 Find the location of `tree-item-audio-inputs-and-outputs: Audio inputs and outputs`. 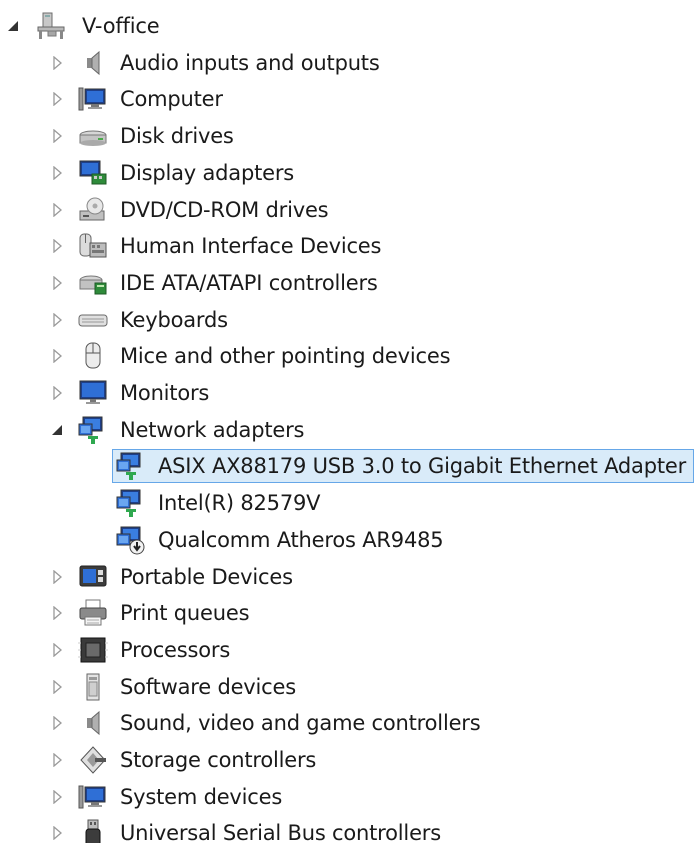

tree-item-audio-inputs-and-outputs: Audio inputs and outputs is located at coordinates (348, 63).